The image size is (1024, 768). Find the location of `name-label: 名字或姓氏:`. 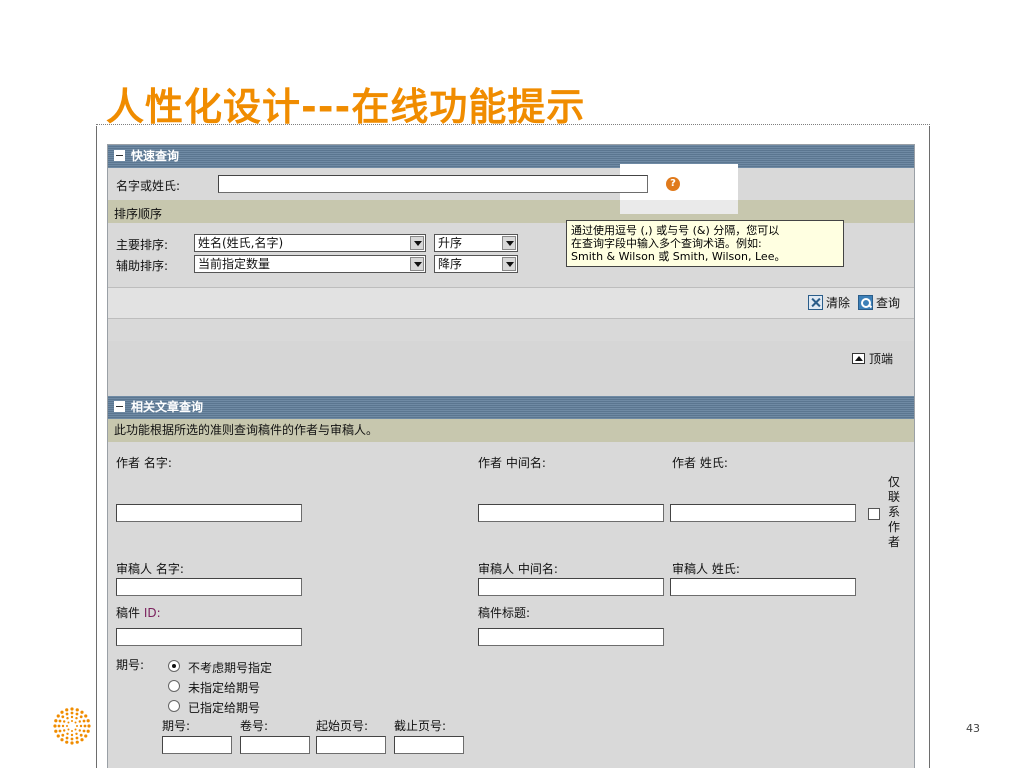

name-label: 名字或姓氏: is located at coordinates (148, 186).